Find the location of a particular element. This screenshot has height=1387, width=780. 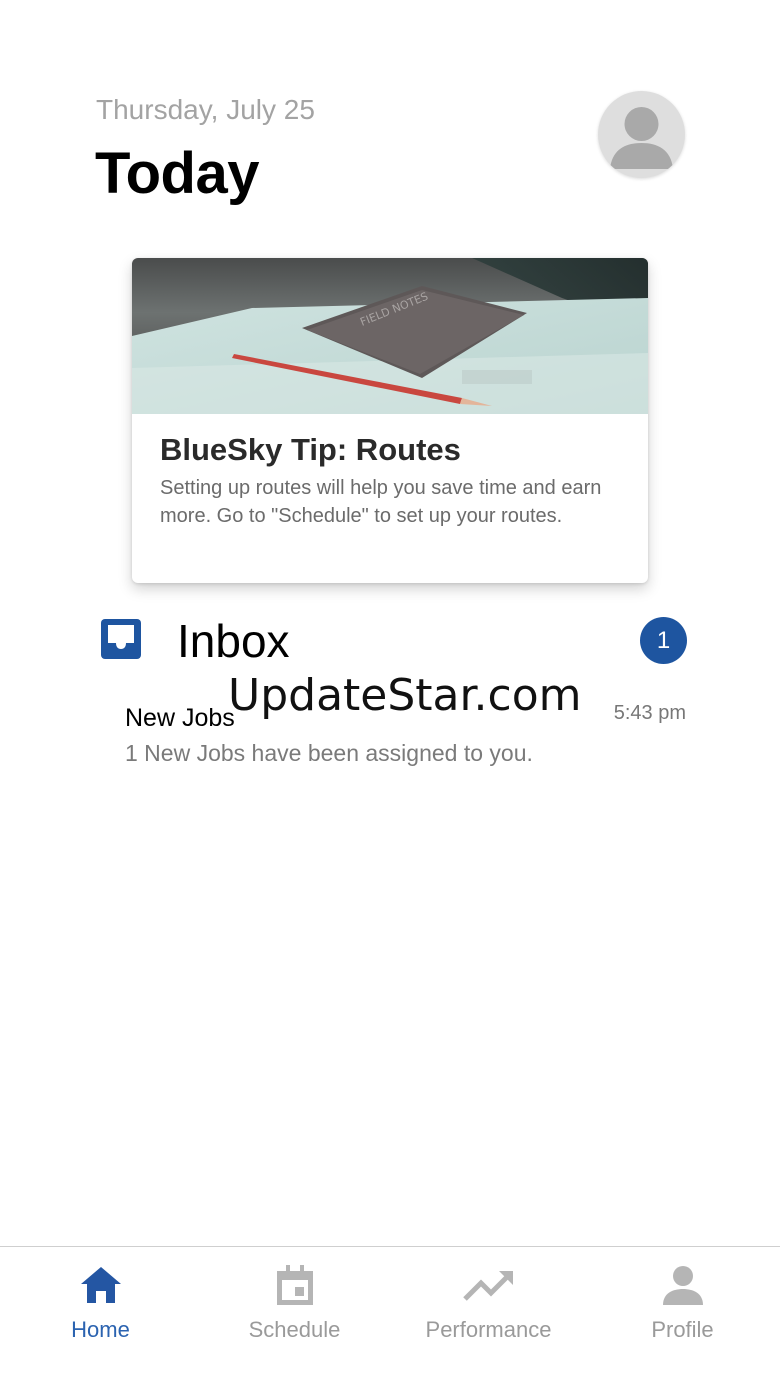

bottom-tab-bar: Home Schedule Performance Profile is located at coordinates (390, 1316).